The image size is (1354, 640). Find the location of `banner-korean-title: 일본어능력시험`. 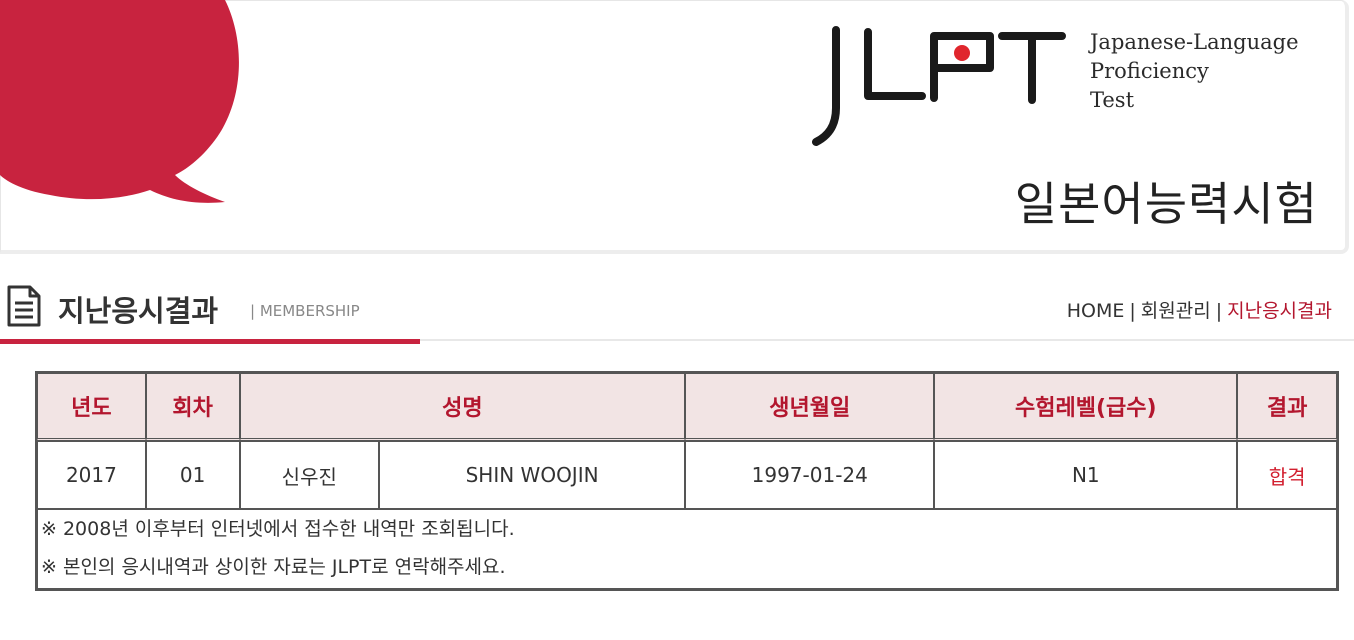

banner-korean-title: 일본어능력시험 is located at coordinates (1166, 204).